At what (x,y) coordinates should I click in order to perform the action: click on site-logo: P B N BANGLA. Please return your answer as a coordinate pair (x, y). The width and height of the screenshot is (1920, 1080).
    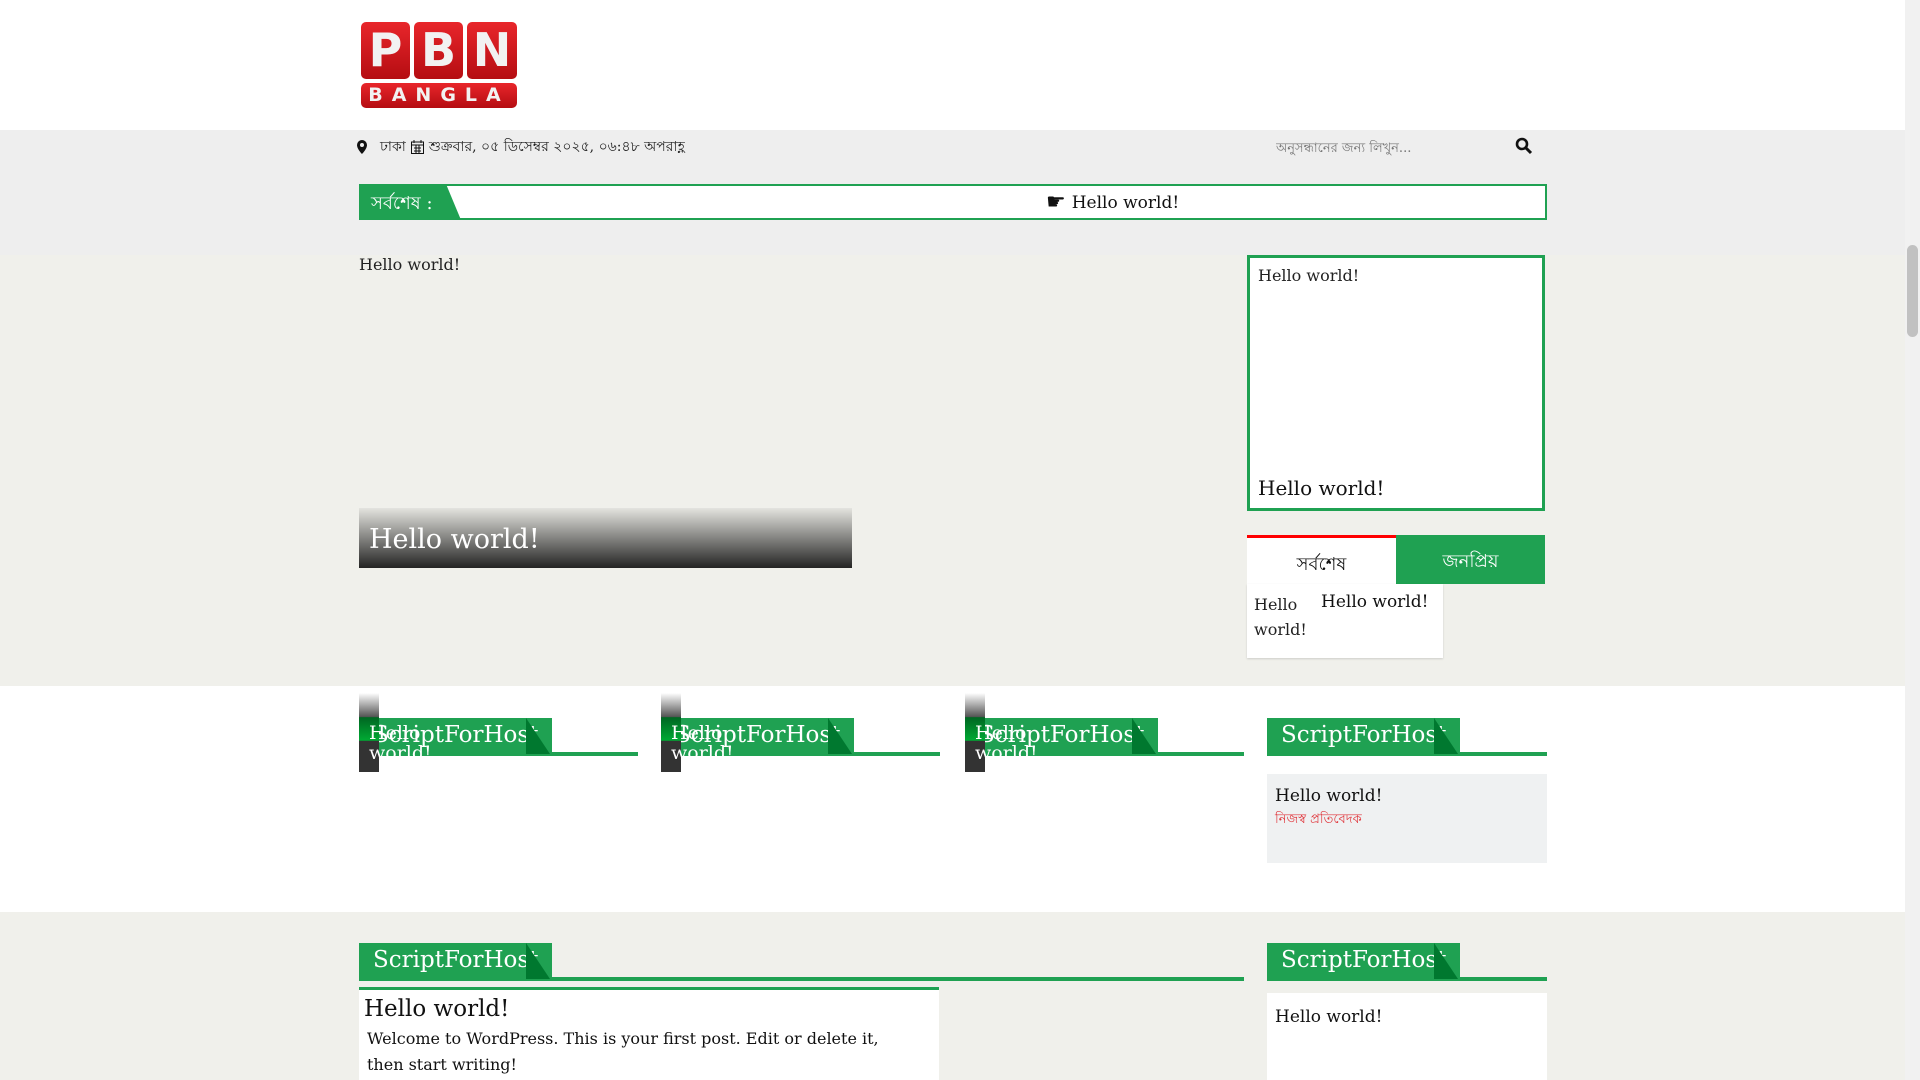
    Looking at the image, I should click on (439, 65).